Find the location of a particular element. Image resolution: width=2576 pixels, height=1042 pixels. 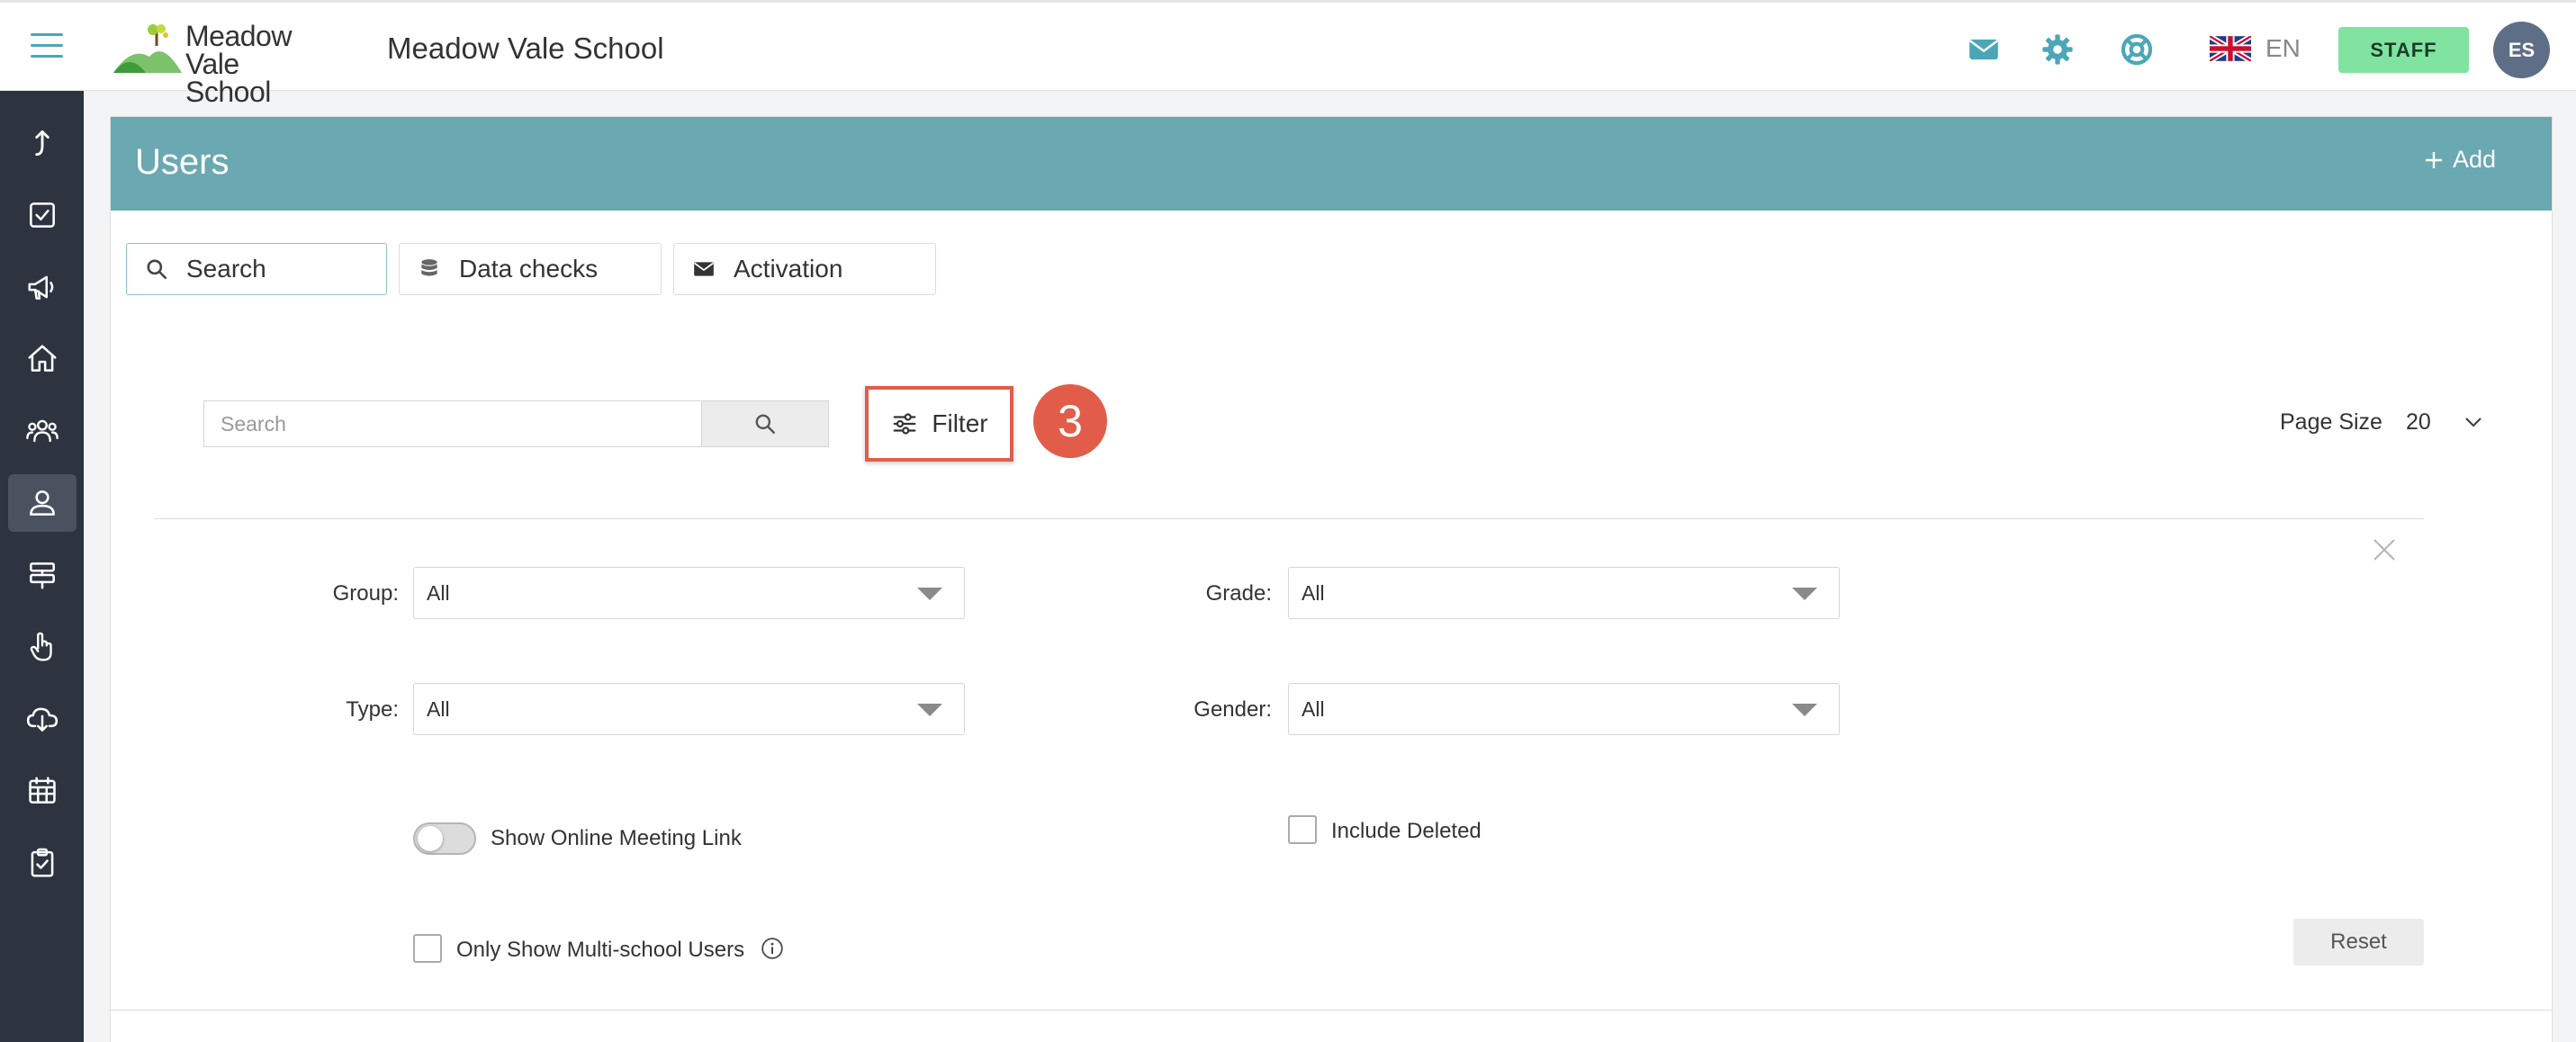

sliders-icon is located at coordinates (905, 424).